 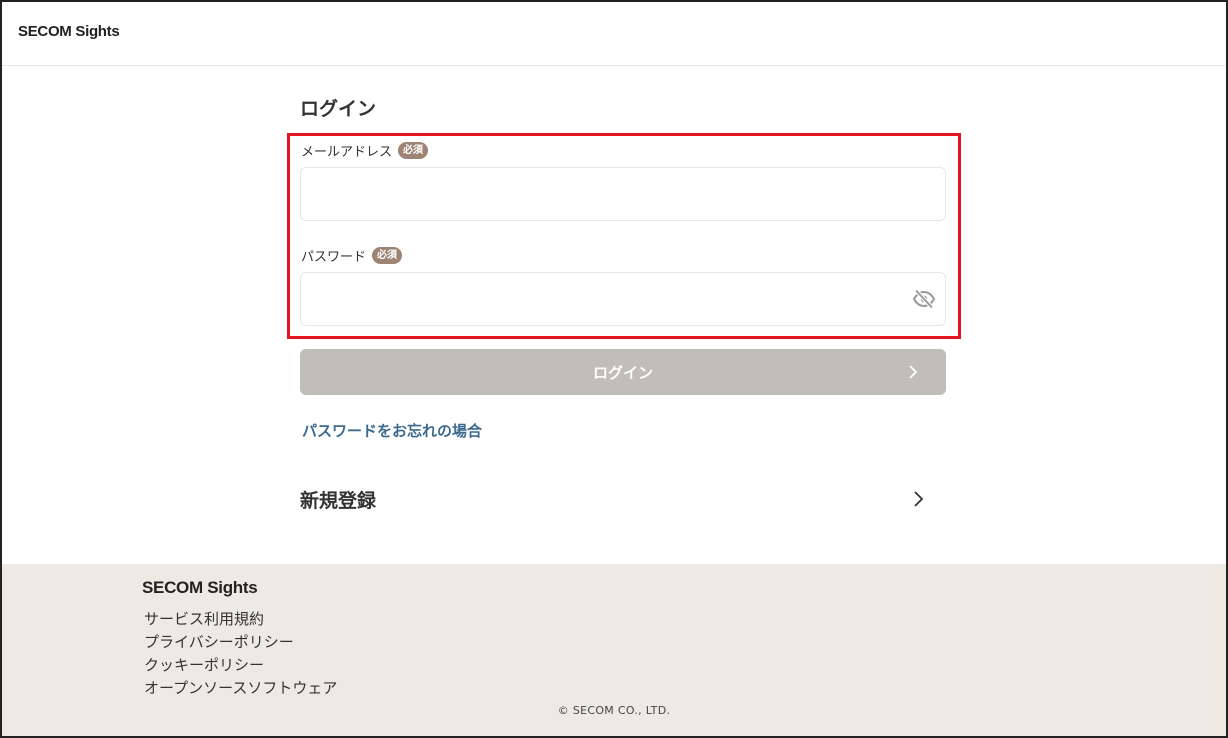 I want to click on page-title: ログイン, so click(x=338, y=109).